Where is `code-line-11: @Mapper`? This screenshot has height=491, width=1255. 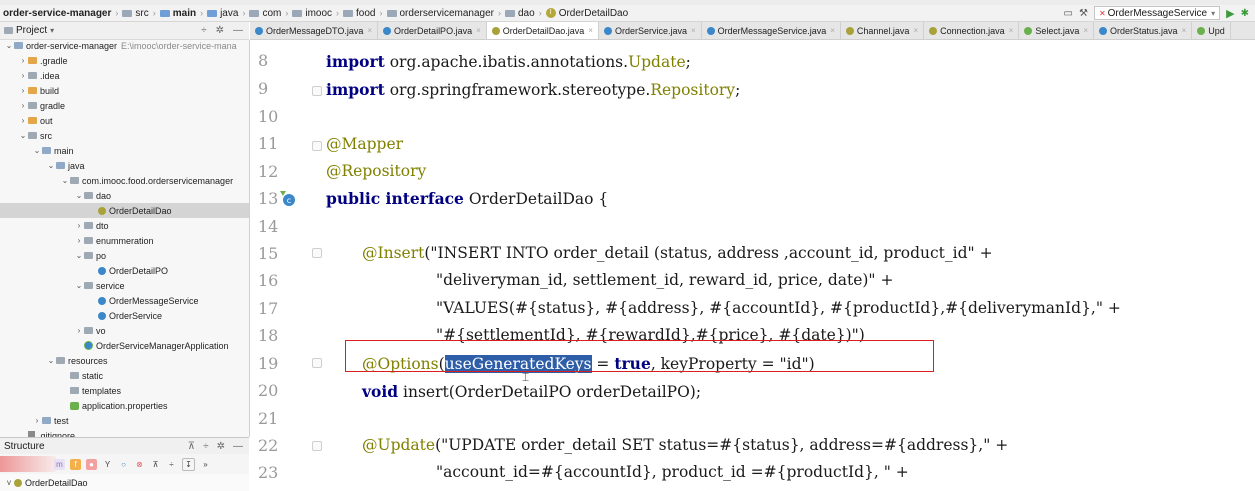 code-line-11: @Mapper is located at coordinates (364, 144).